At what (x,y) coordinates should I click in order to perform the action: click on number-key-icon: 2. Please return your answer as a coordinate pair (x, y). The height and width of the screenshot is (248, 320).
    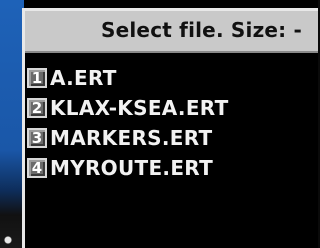
    Looking at the image, I should click on (37, 108).